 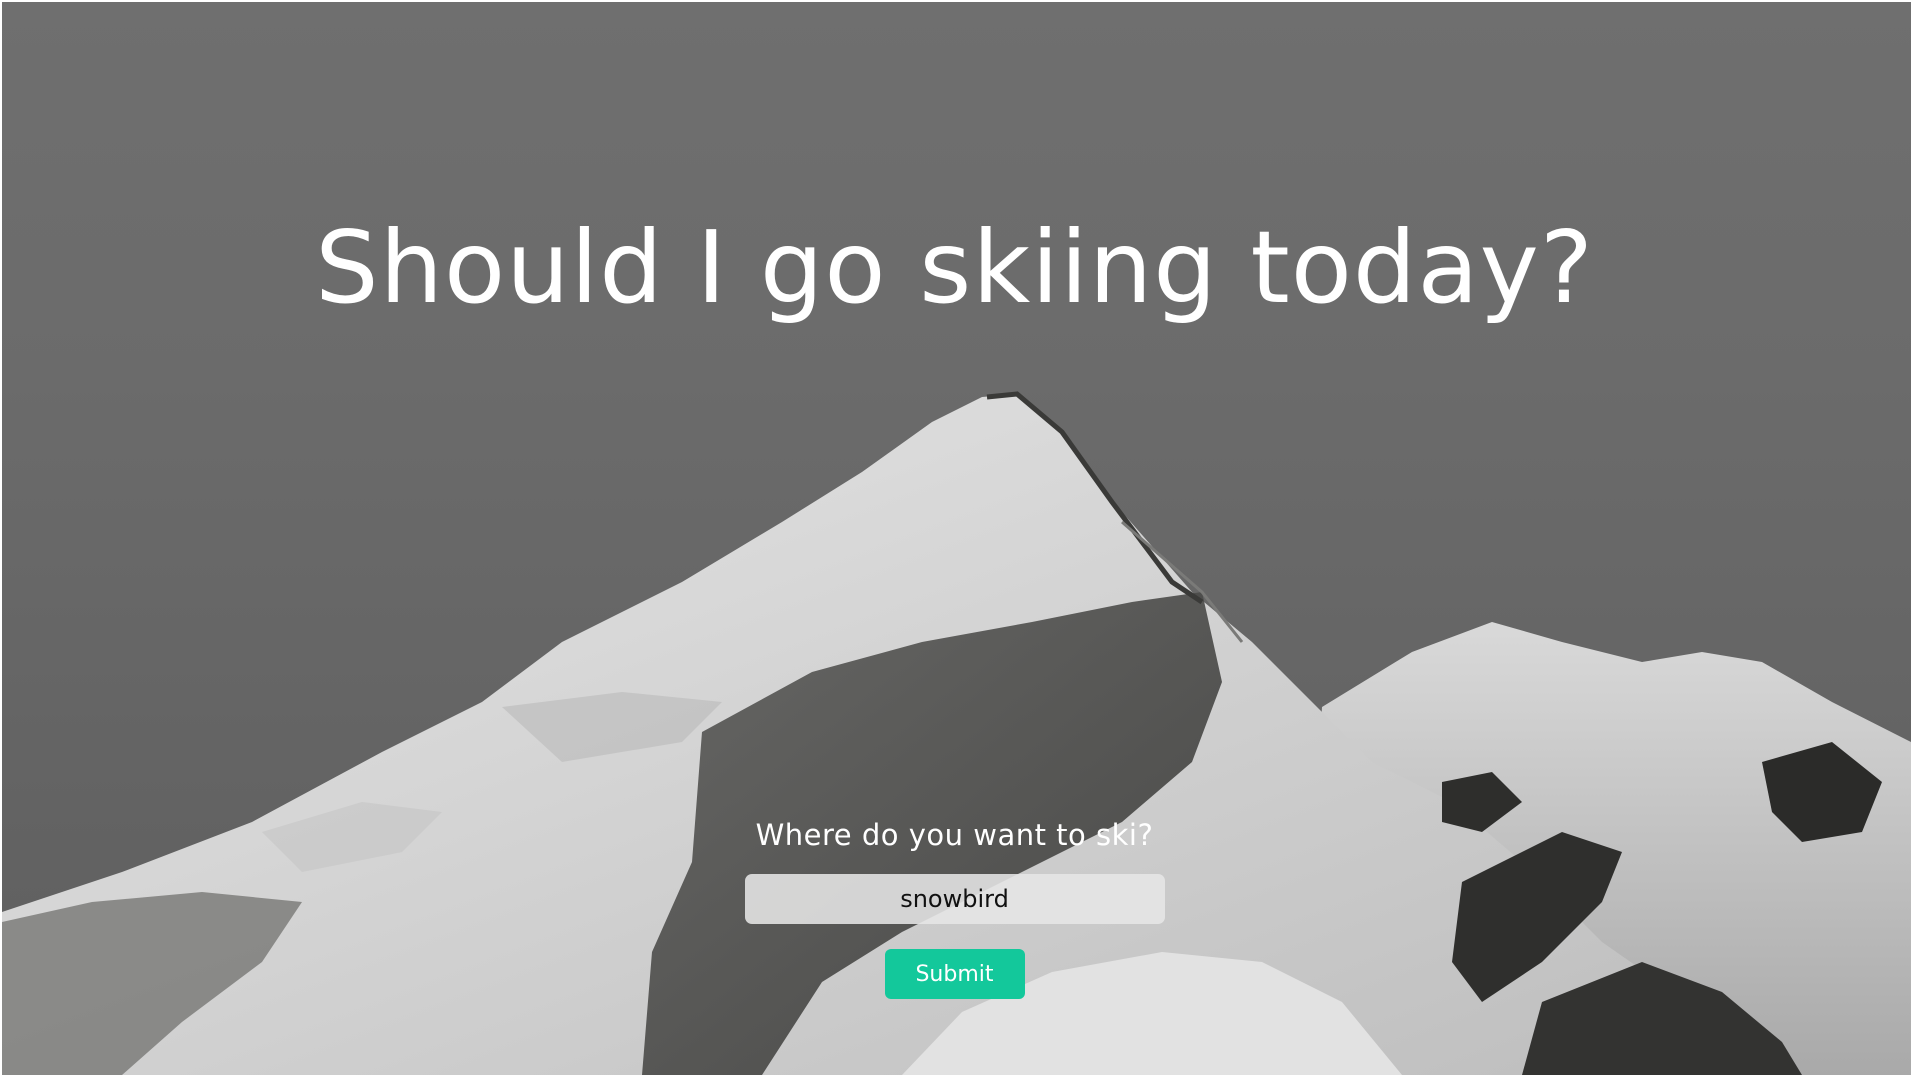 What do you see at coordinates (954, 899) in the screenshot?
I see `location-input` at bounding box center [954, 899].